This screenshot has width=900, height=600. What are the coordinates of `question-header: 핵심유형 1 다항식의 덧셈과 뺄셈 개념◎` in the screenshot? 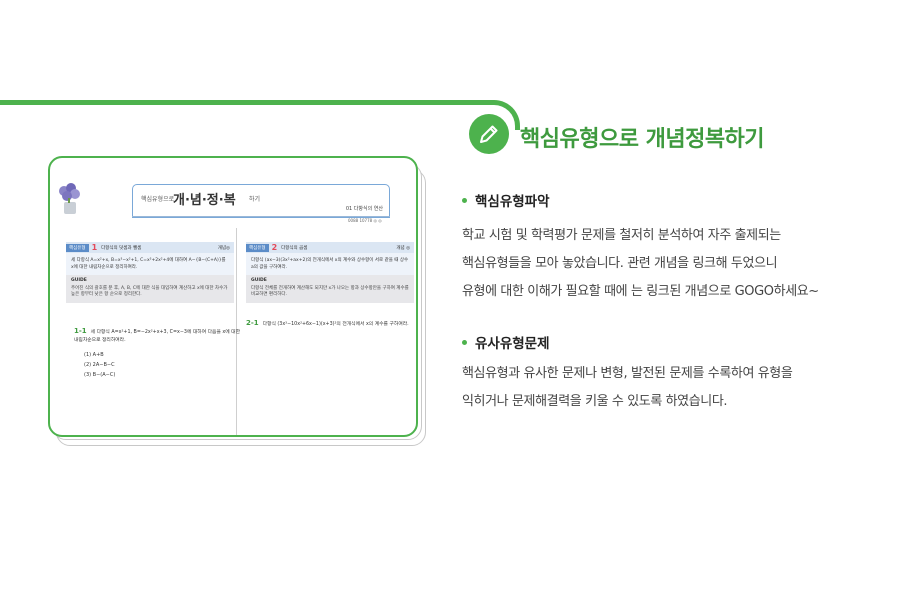 It's located at (150, 247).